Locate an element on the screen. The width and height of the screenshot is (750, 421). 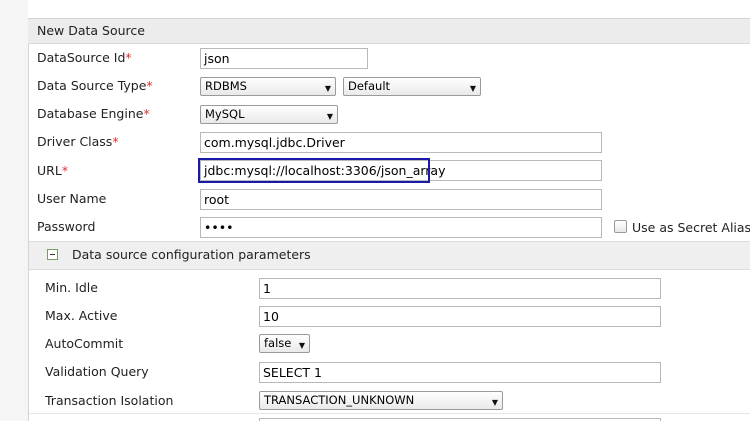
driver-class-input: com.mysql.jdbc.Driver is located at coordinates (401, 142).